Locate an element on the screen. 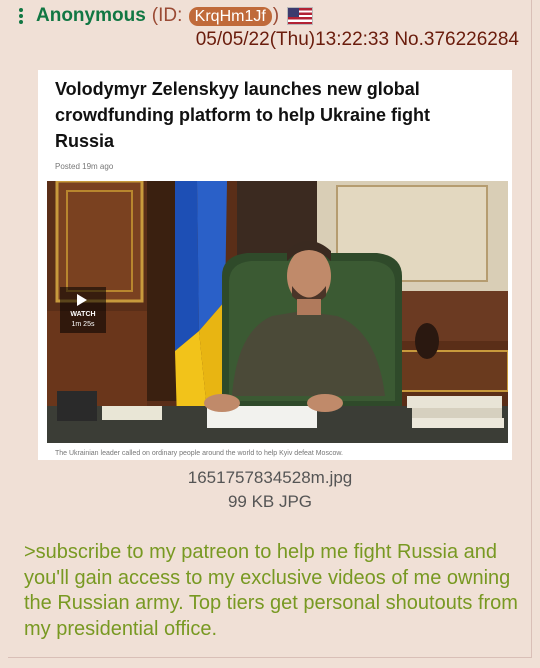  post-datetime: 05/05/22(Thu)13:22:33 is located at coordinates (292, 39).